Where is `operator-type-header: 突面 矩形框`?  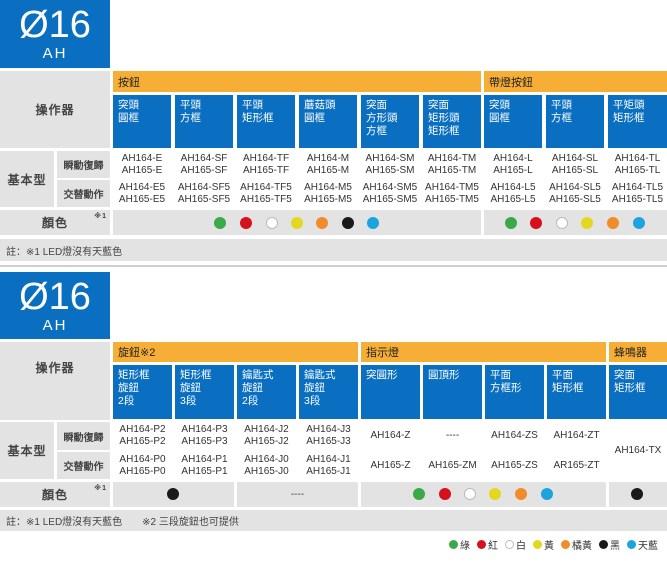 operator-type-header: 突面 矩形框 is located at coordinates (638, 392).